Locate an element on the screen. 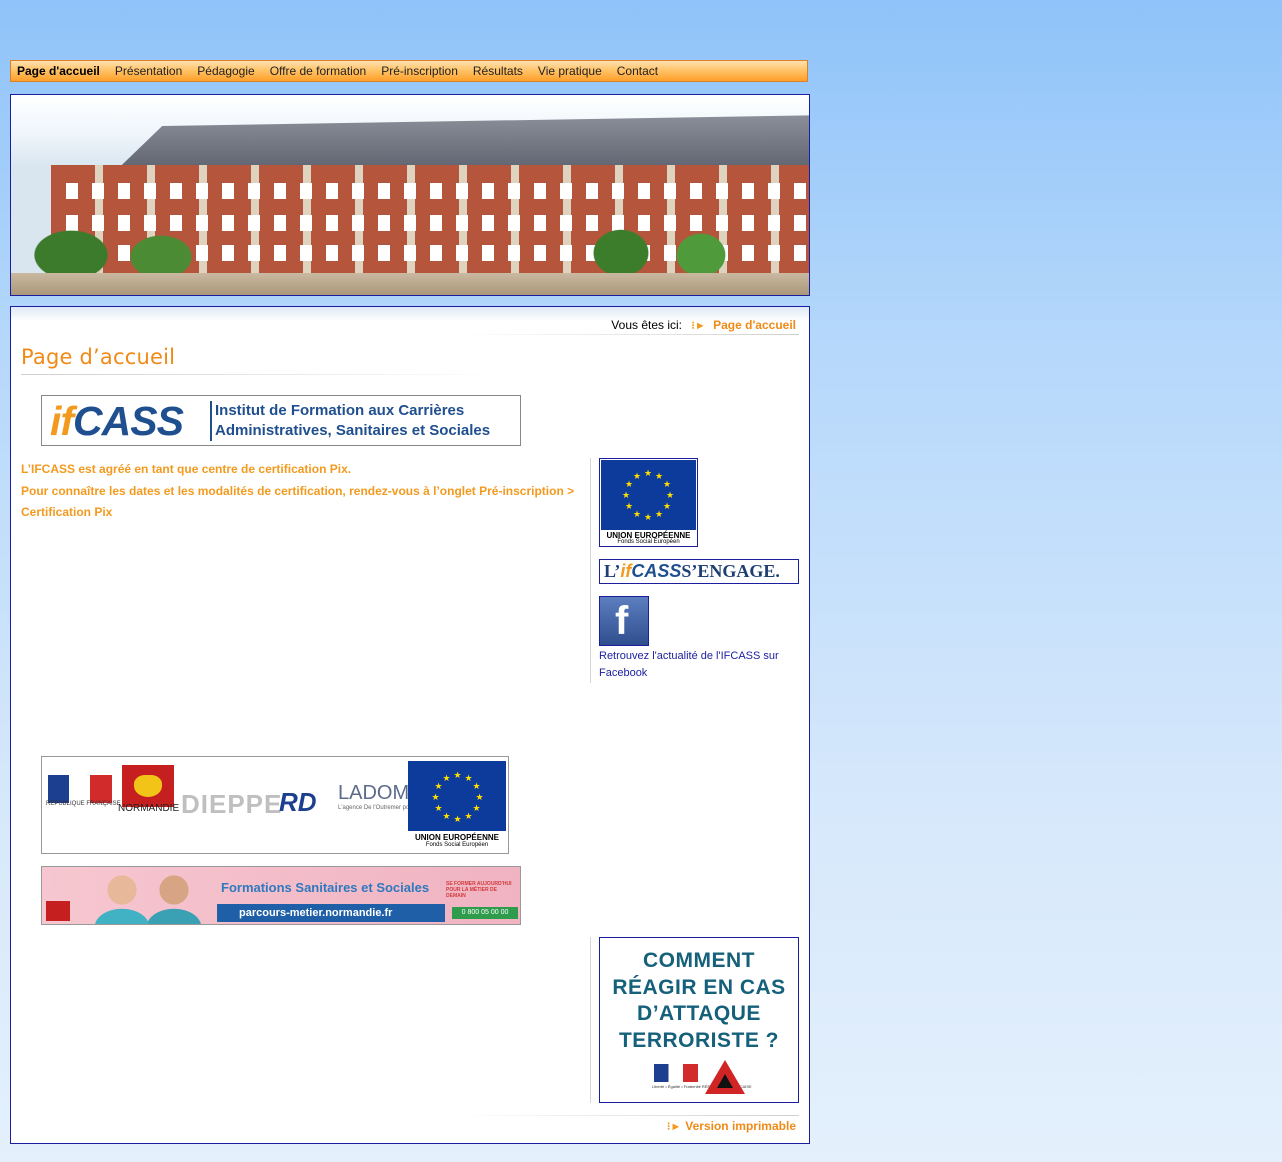  window-row is located at coordinates (436, 191).